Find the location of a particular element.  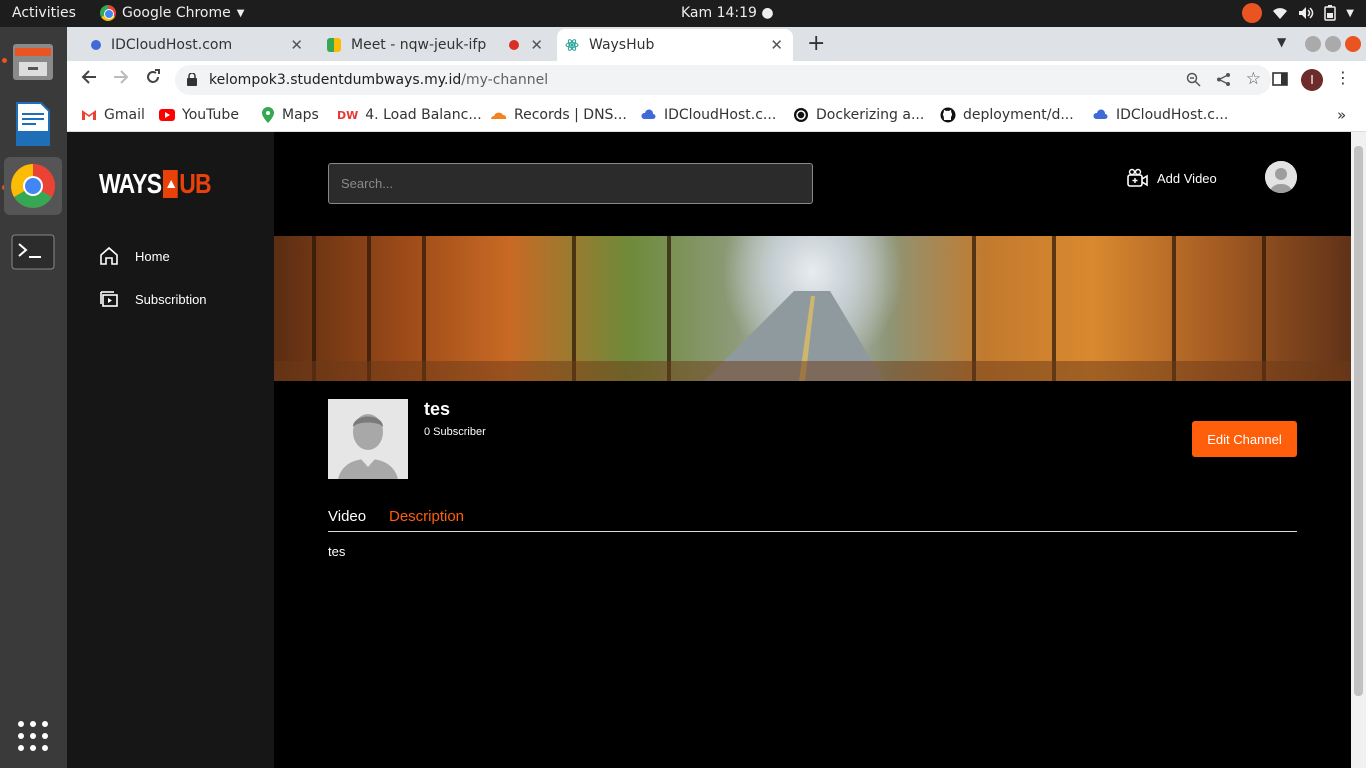

sidebar-item-subscription: Subscribtion is located at coordinates (153, 299).